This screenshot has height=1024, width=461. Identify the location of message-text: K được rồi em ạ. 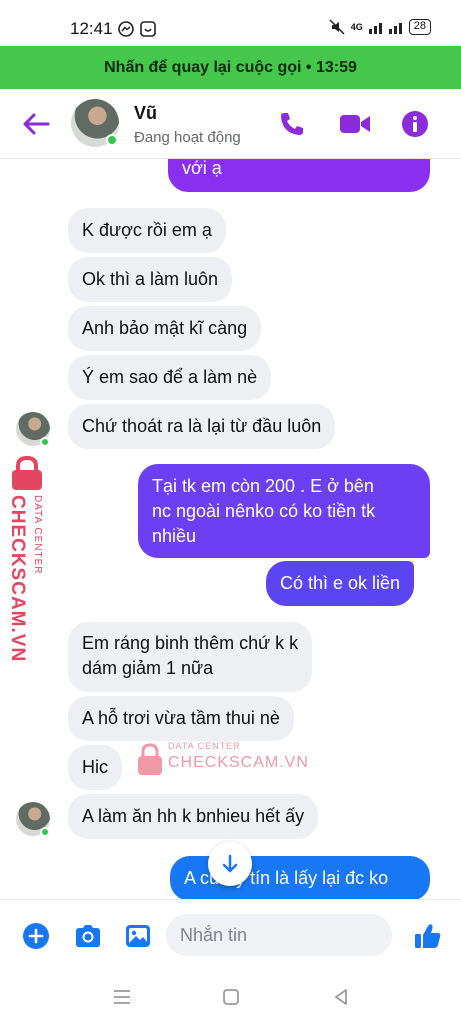
(147, 230).